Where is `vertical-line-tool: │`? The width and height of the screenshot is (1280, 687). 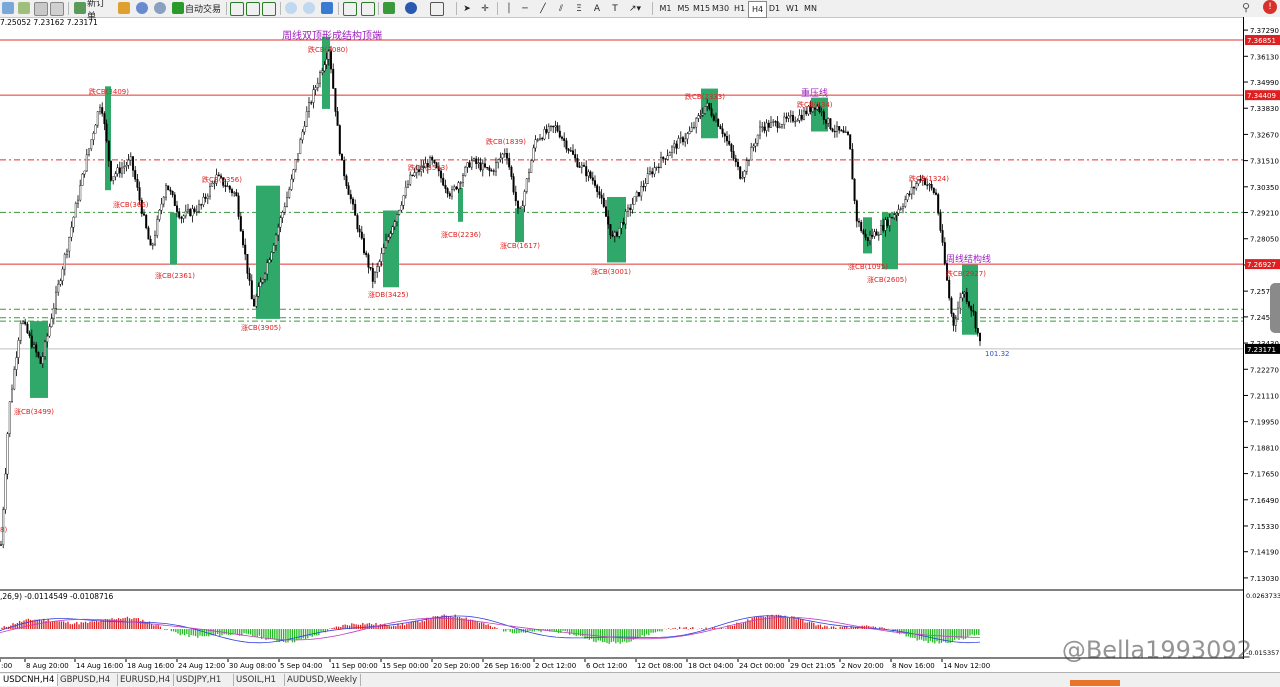
vertical-line-tool: │ is located at coordinates (509, 8).